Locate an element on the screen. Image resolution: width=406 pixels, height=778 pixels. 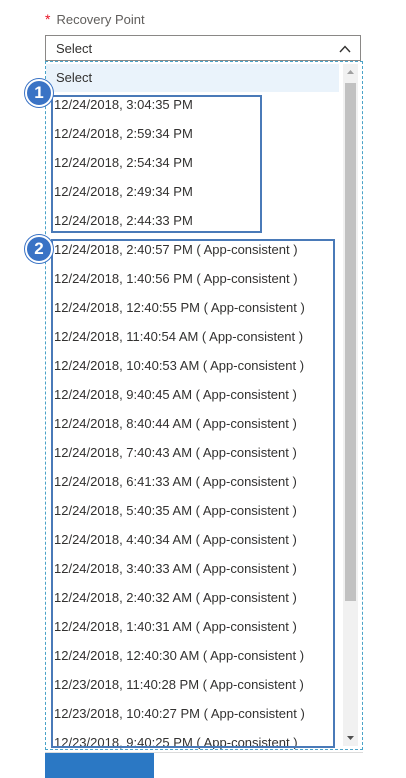
dropdown-scrollbar is located at coordinates (350, 405).